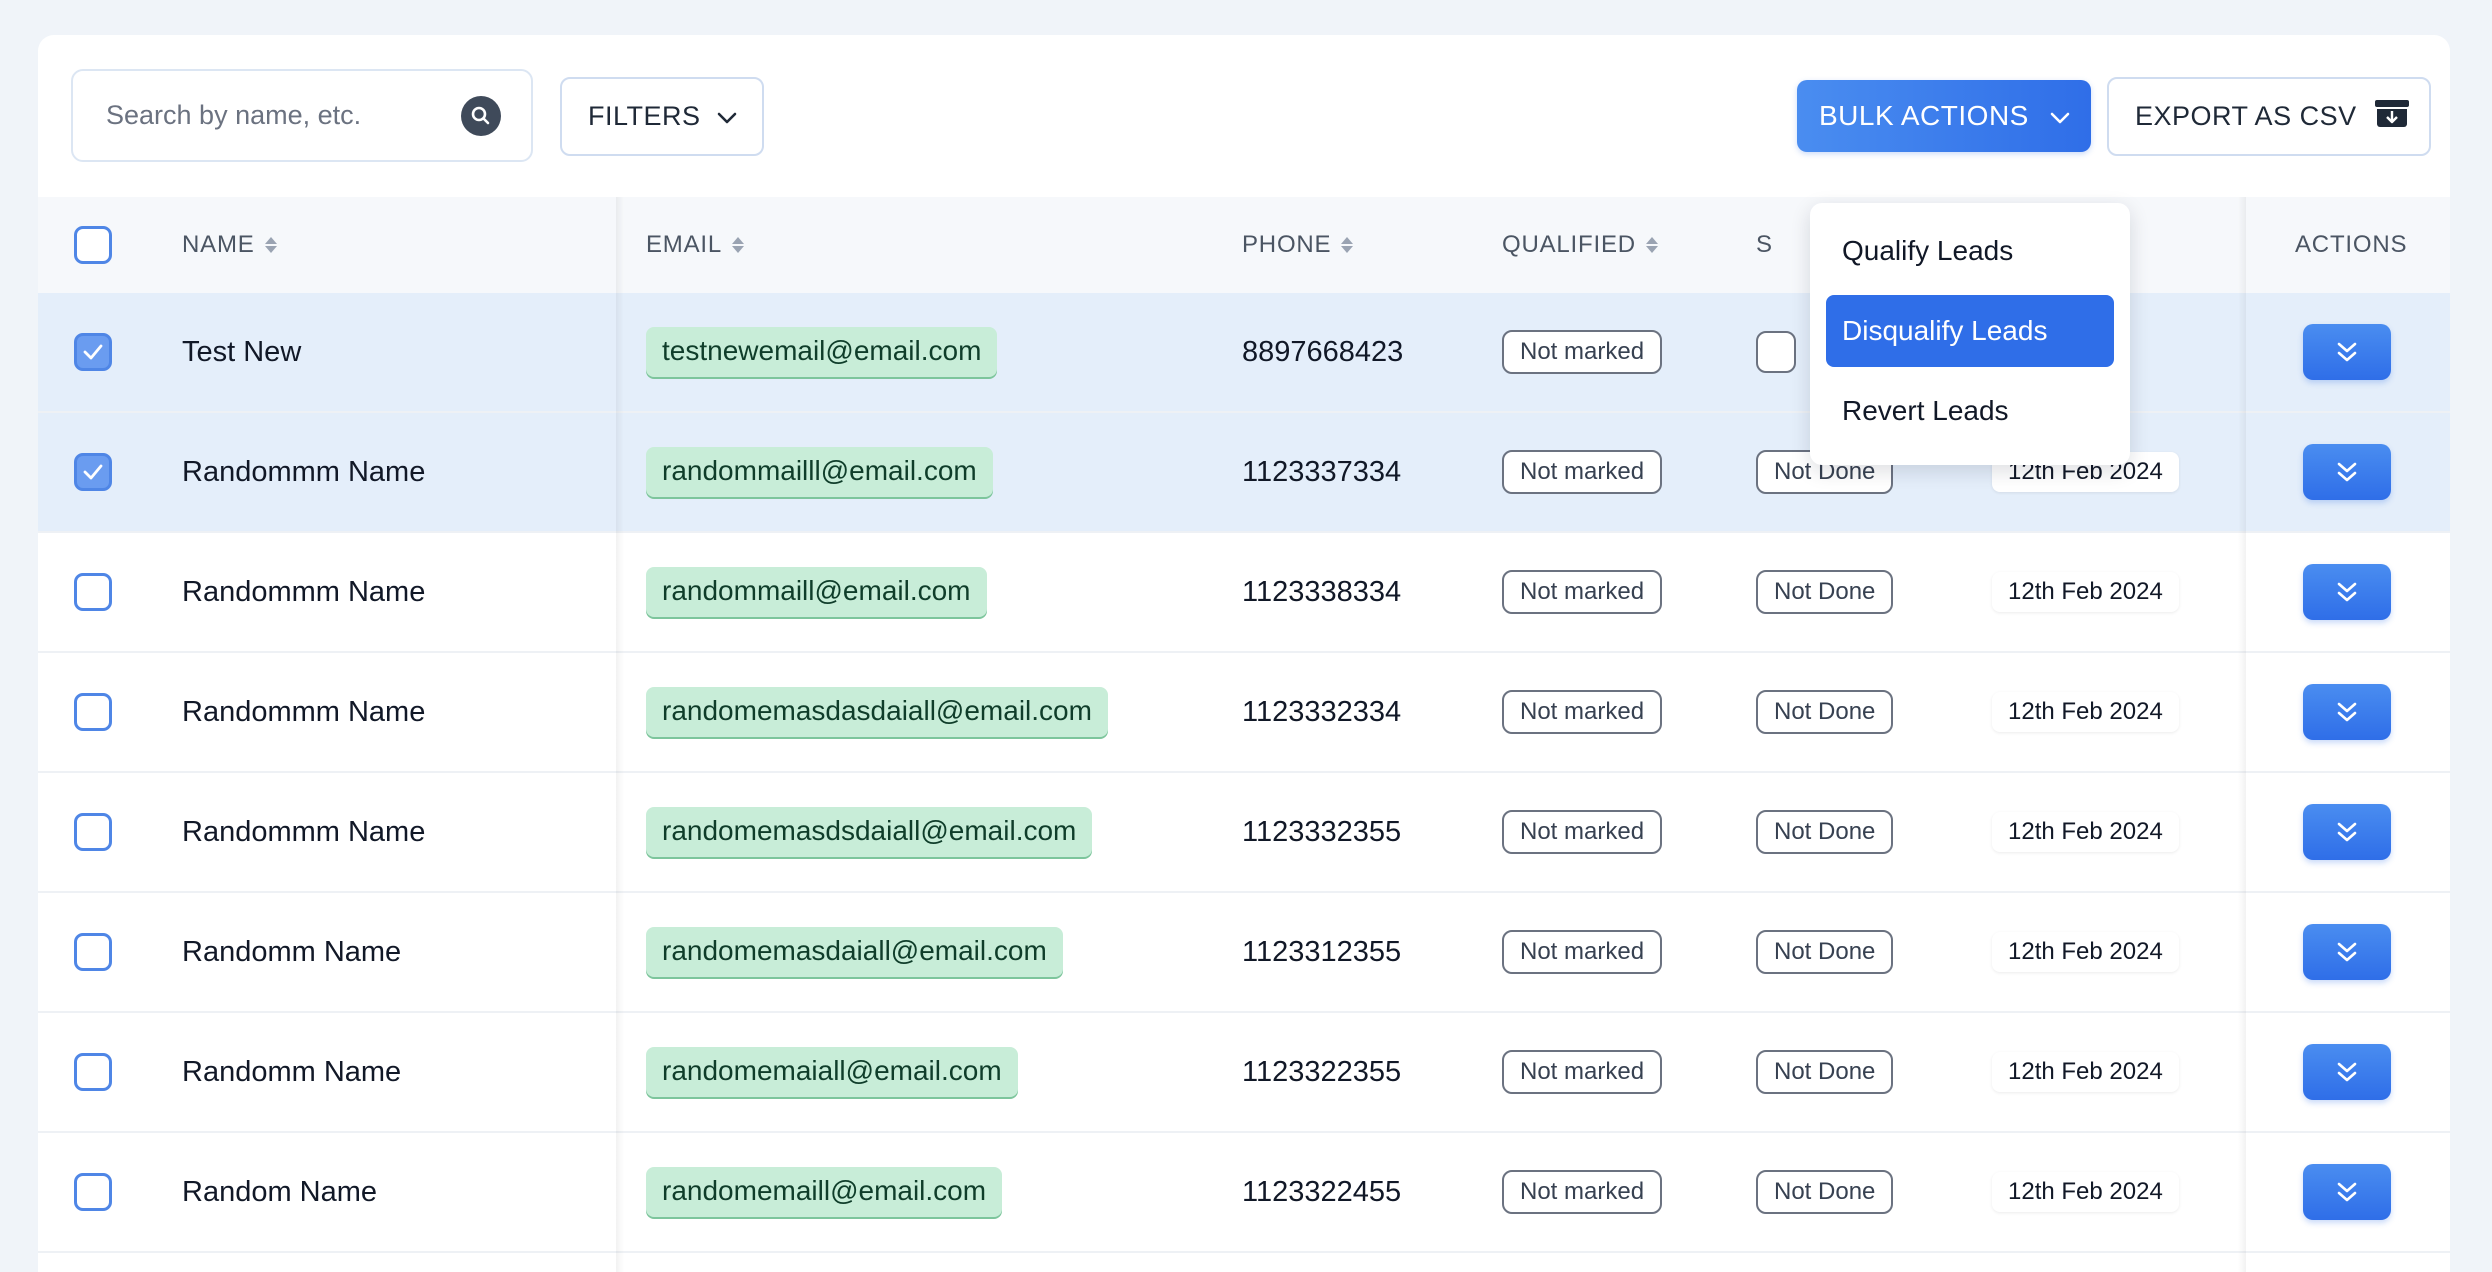 The height and width of the screenshot is (1272, 2492). I want to click on phone-cell: 1123337334, so click(1321, 472).